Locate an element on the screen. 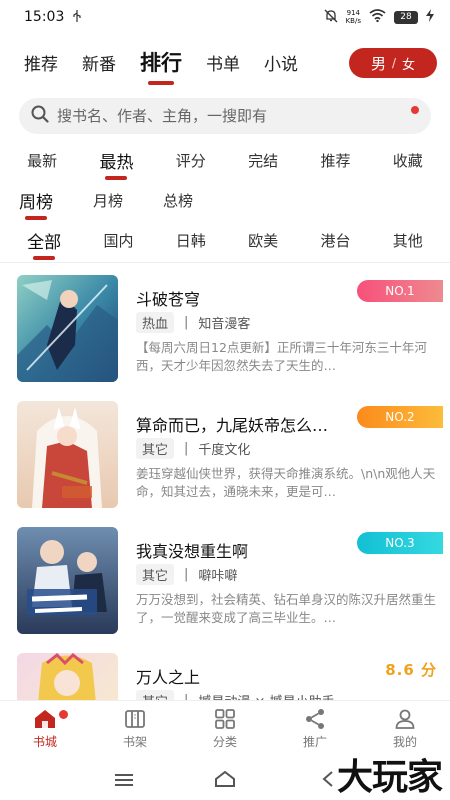  nav-category: 分类 is located at coordinates (225, 728).